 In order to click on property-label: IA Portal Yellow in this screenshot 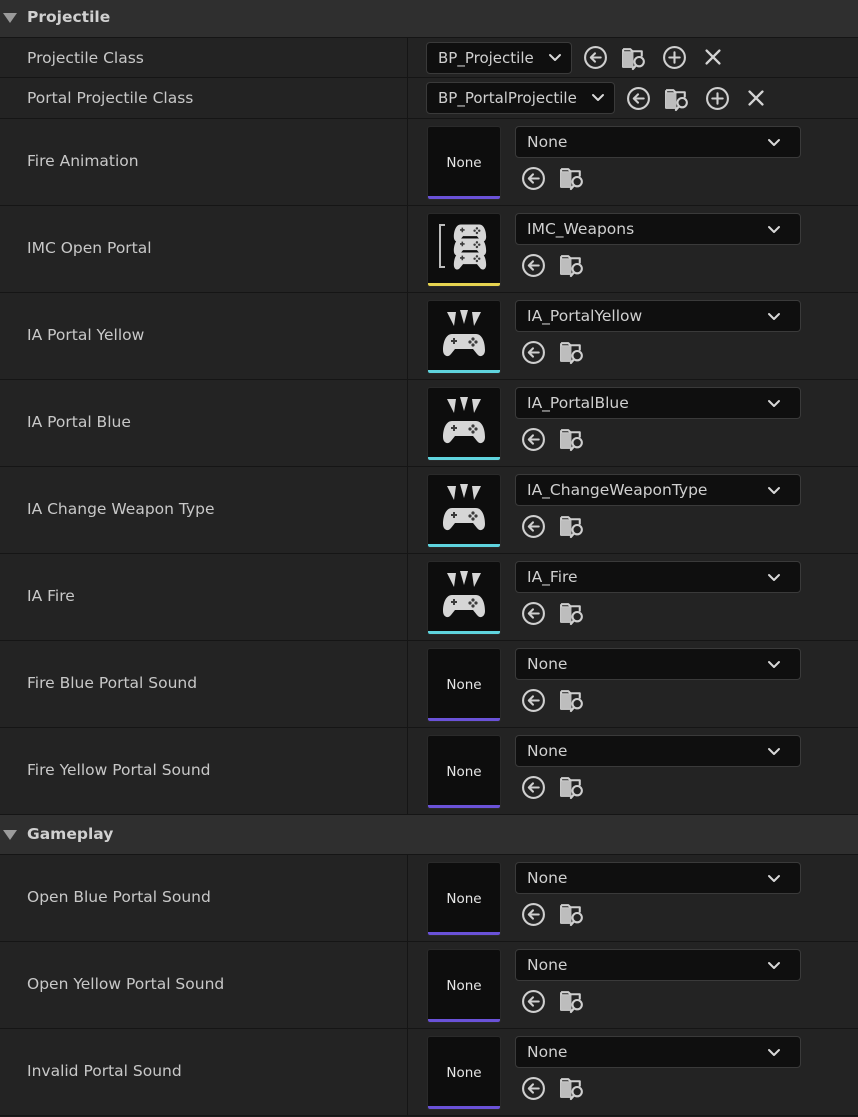, I will do `click(86, 335)`.